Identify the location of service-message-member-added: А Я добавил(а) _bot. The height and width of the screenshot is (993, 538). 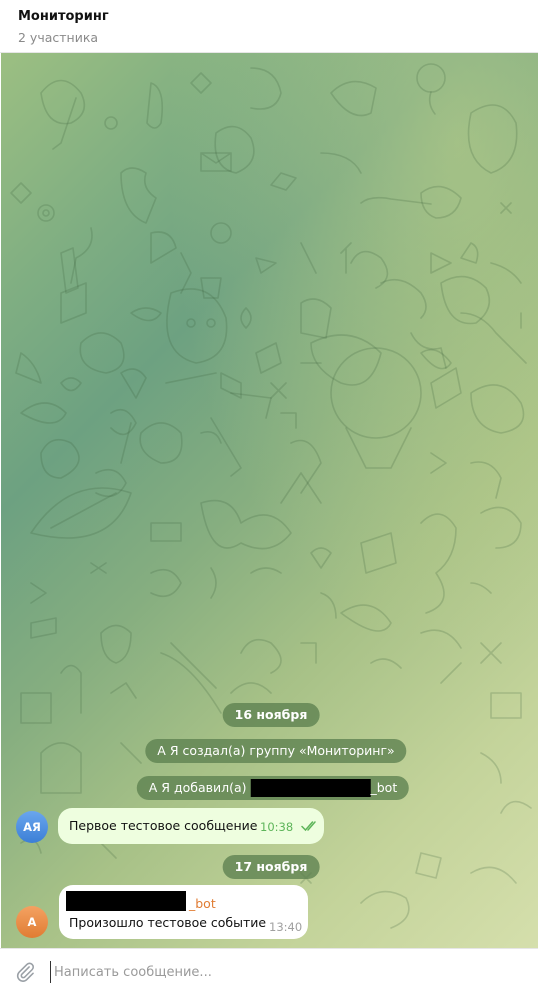
(273, 788).